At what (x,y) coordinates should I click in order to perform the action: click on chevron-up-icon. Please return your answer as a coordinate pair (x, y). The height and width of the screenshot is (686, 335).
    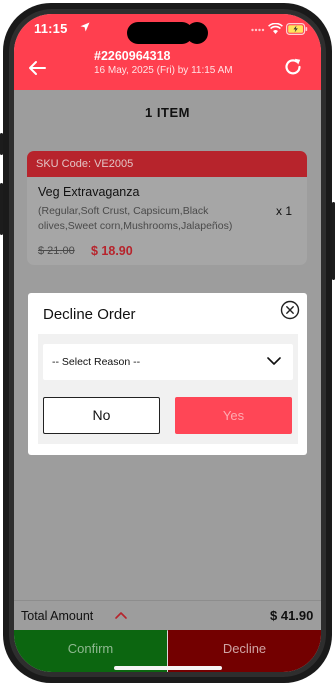
    Looking at the image, I should click on (121, 615).